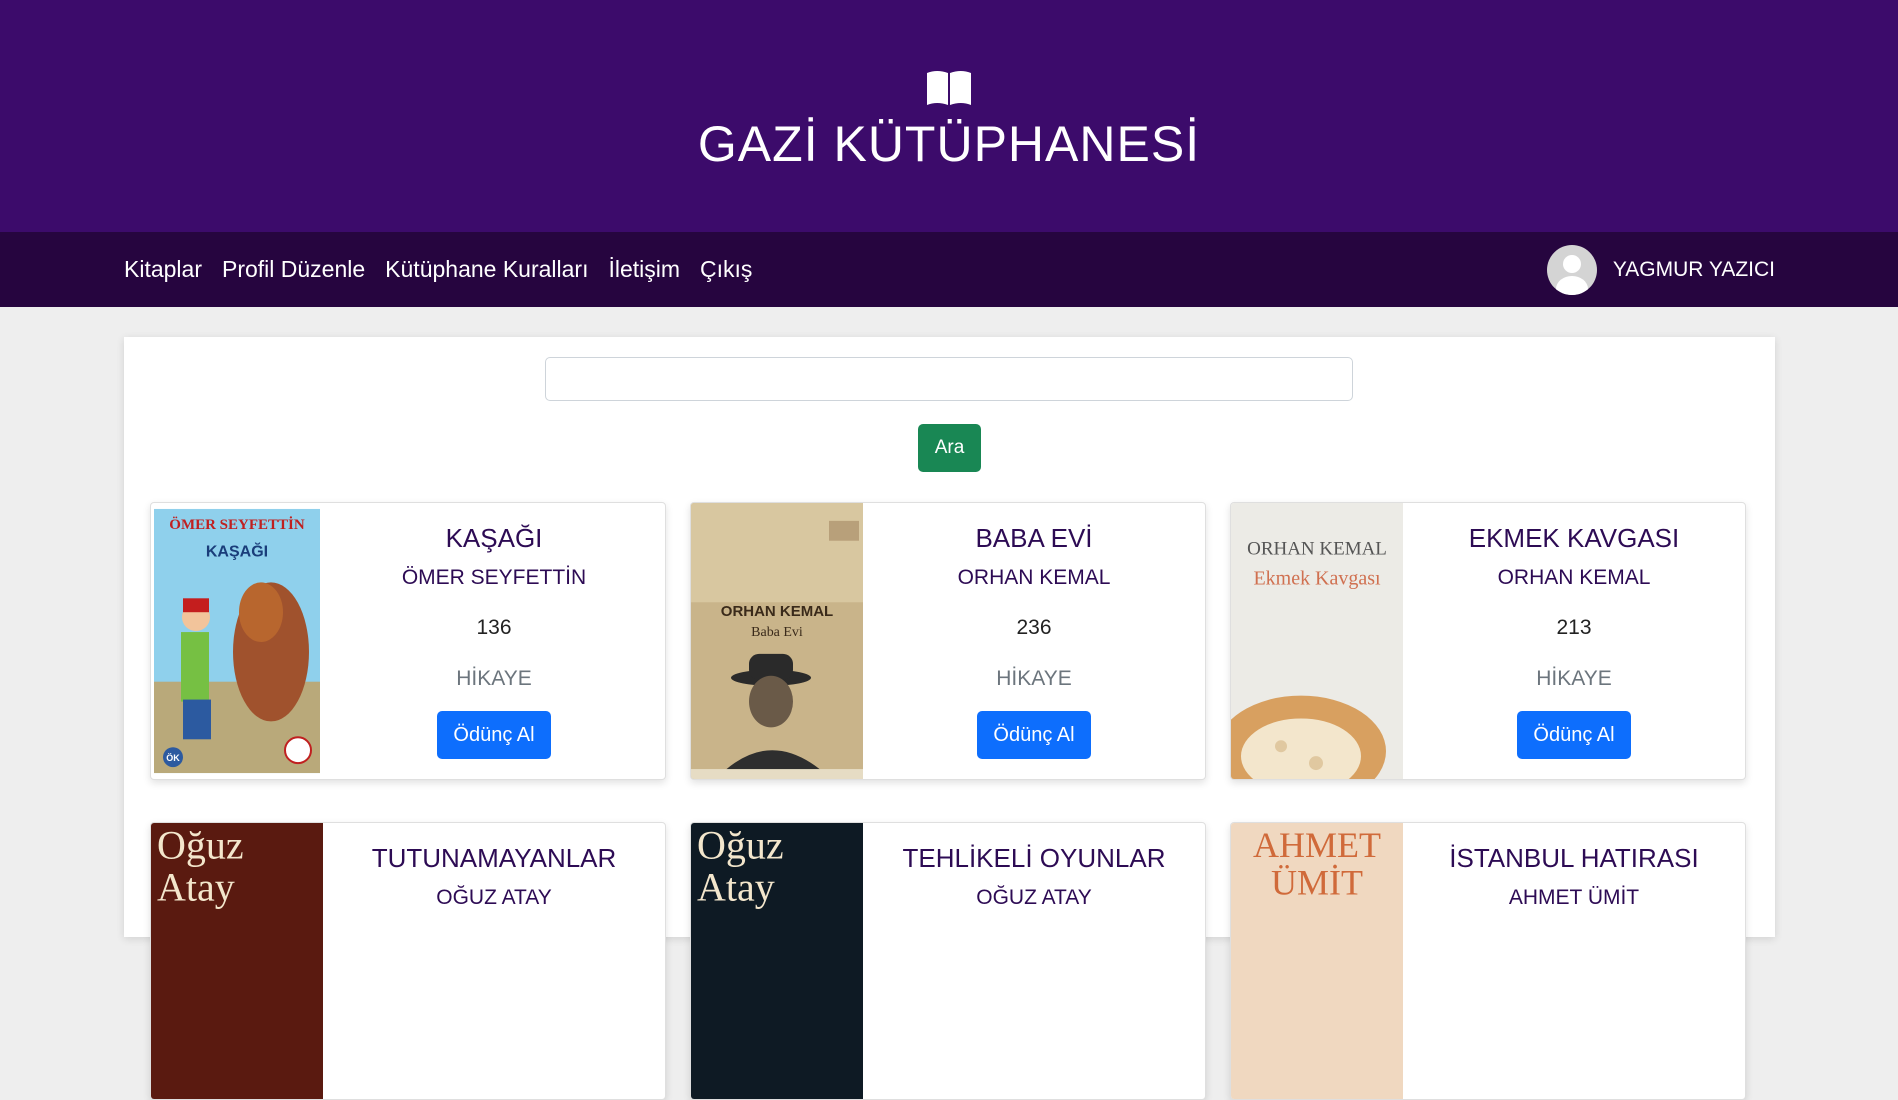 The height and width of the screenshot is (1100, 1898). Describe the element at coordinates (1034, 858) in the screenshot. I see `book-title: TEHLİKELİ OYUNLAR` at that location.